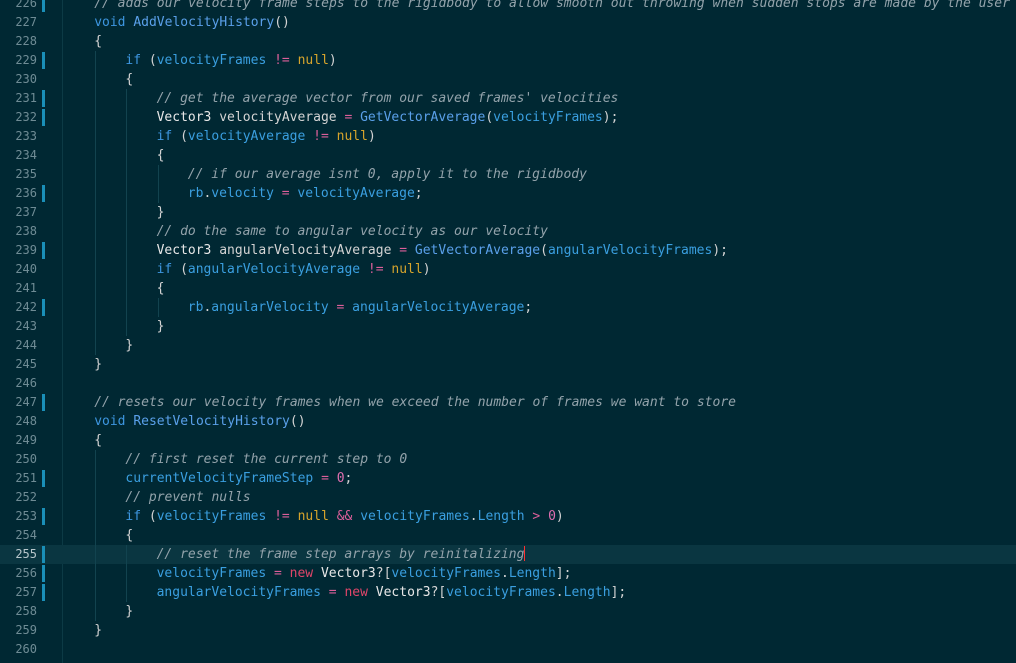 This screenshot has height=663, width=1016. Describe the element at coordinates (294, 269) in the screenshot. I see `code-text: if (angularVelocityAverage != null)` at that location.